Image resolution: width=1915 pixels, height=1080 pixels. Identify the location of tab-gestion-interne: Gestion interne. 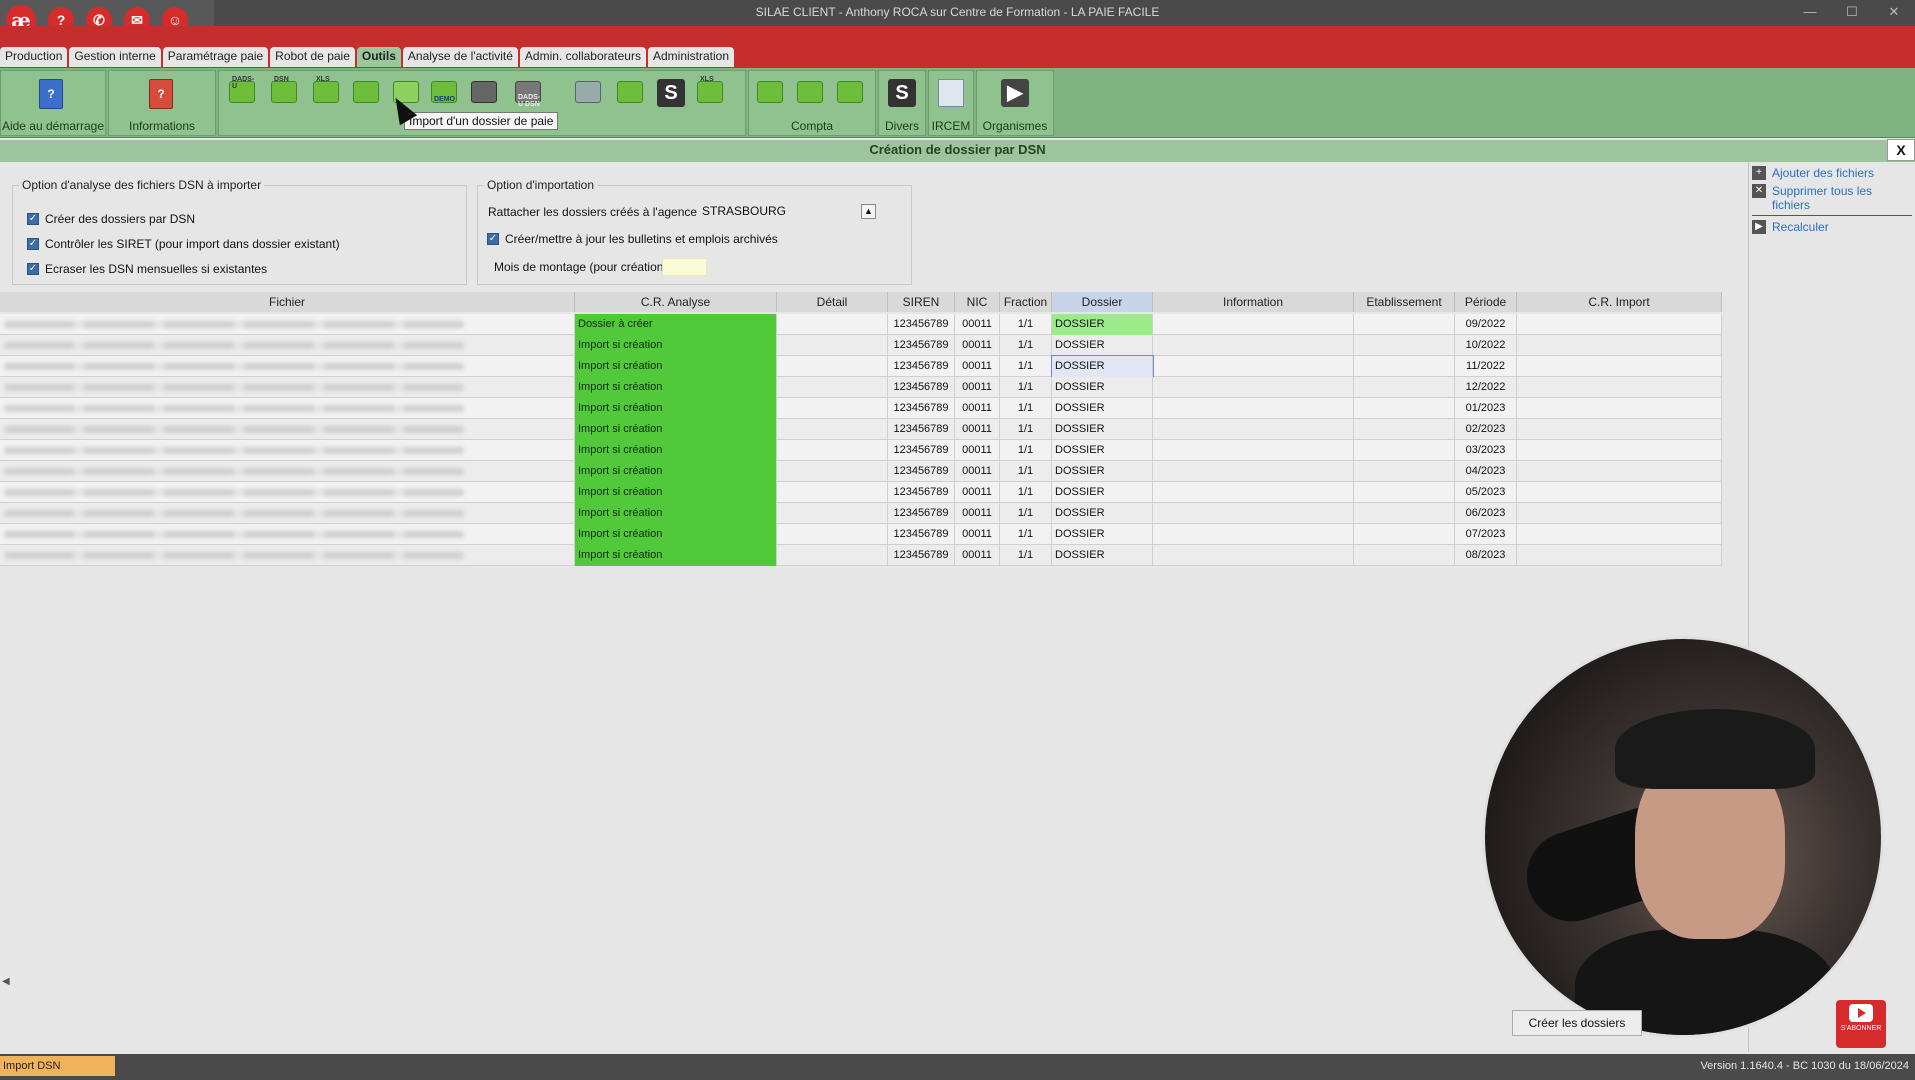
(115, 57).